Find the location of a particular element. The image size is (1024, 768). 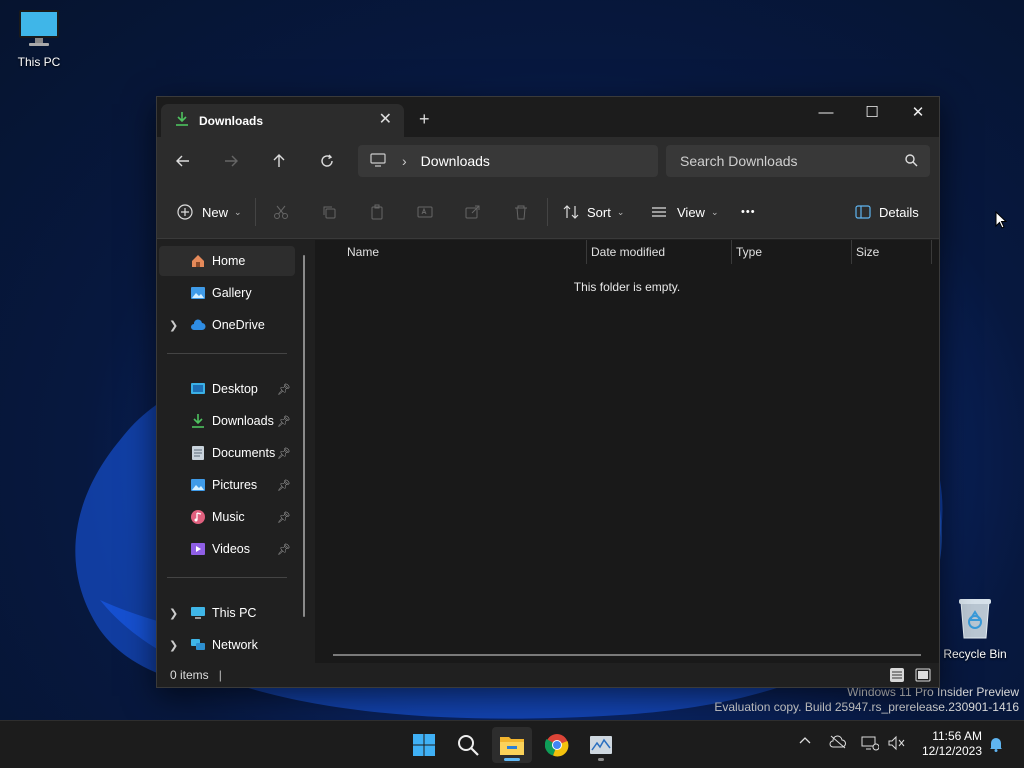

sidebar-item-this-pc: ❯ This PC is located at coordinates (227, 613).